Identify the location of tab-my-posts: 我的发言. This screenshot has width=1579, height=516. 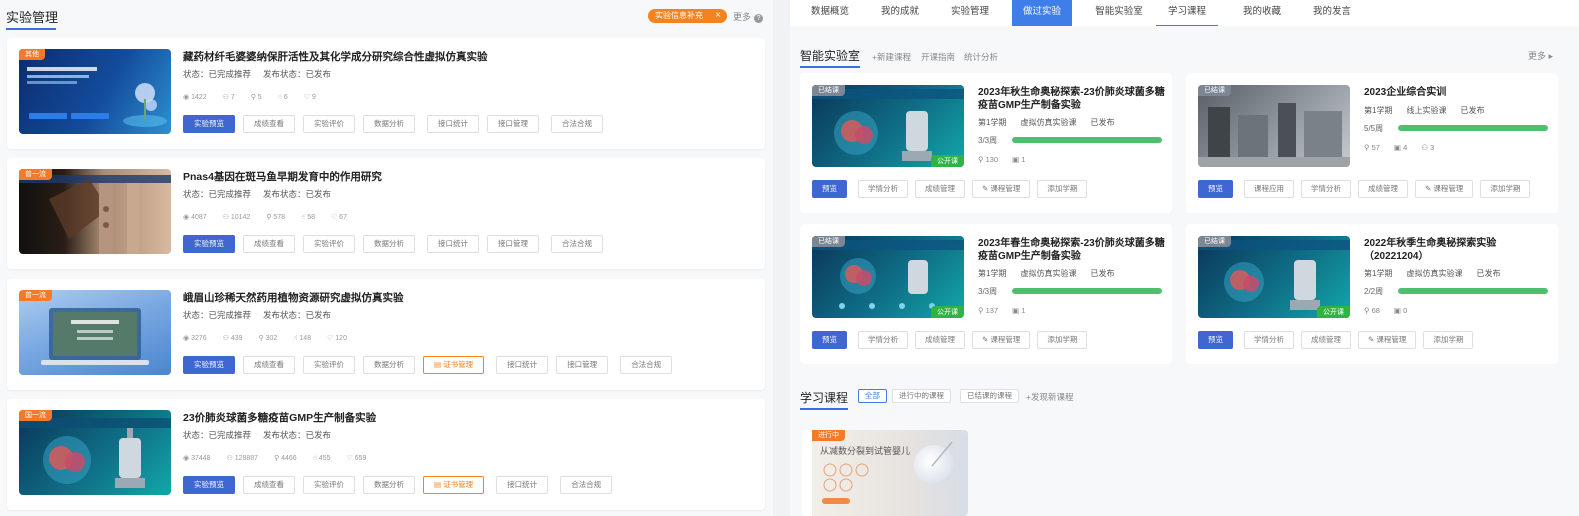
(1332, 13).